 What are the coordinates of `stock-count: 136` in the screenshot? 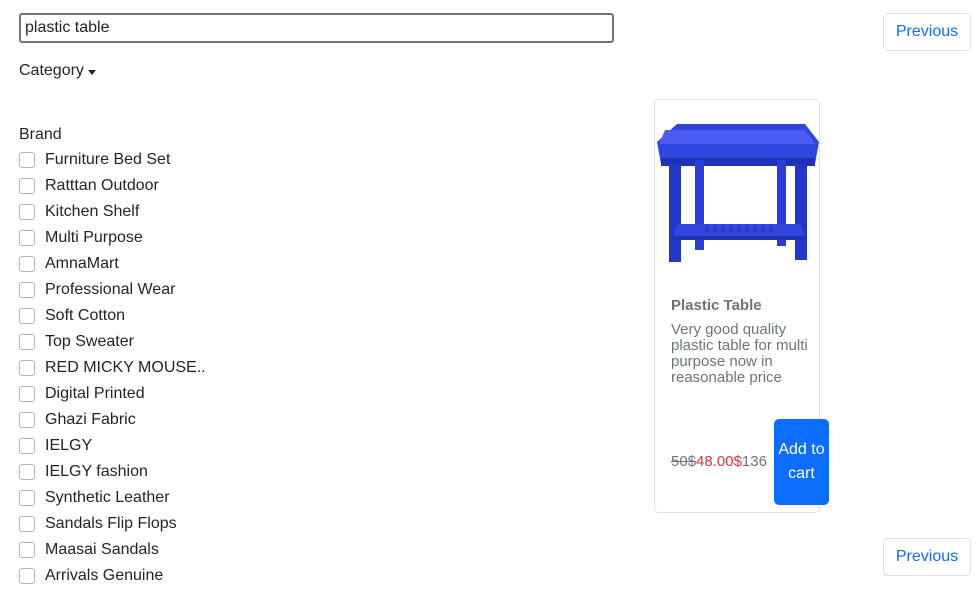 It's located at (754, 461).